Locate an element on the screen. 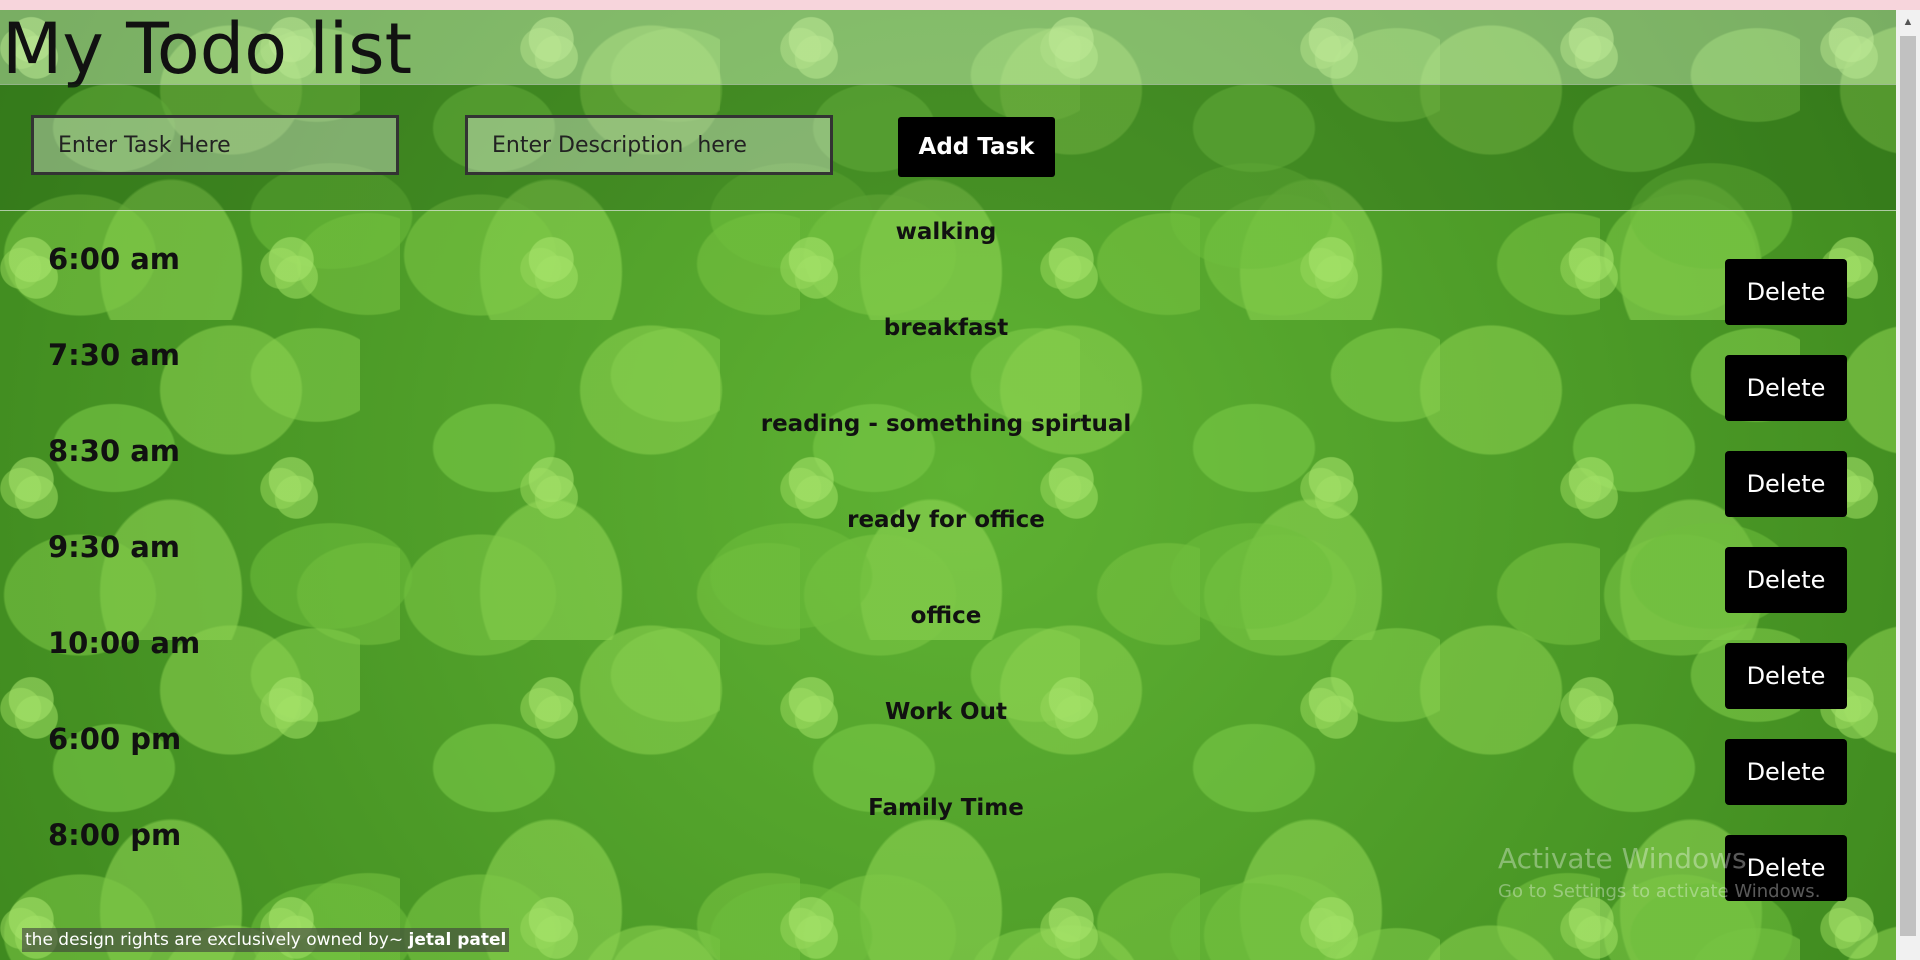 This screenshot has height=960, width=1920. add-task-form: Add Task is located at coordinates (948, 147).